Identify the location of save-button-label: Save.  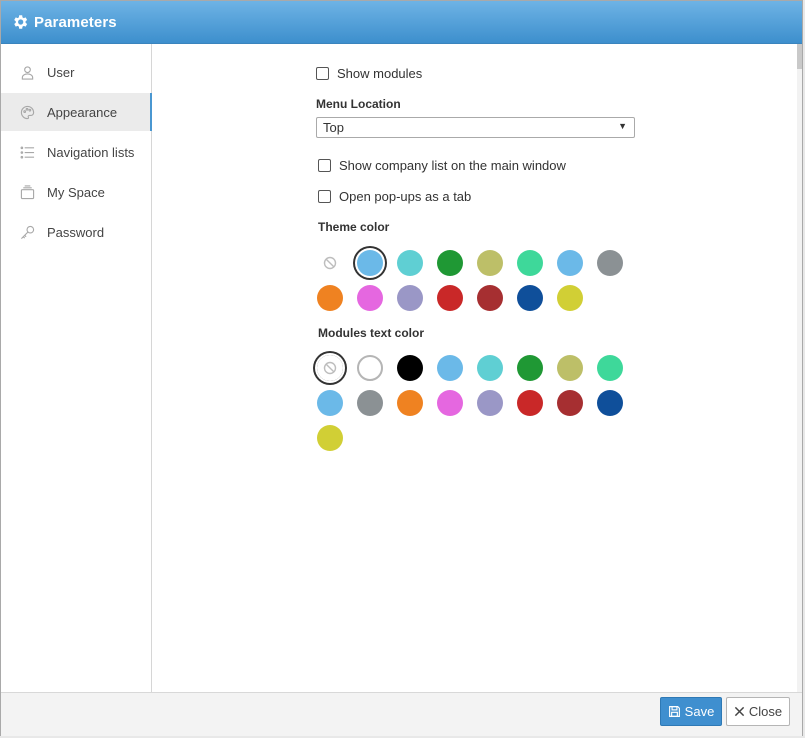
(699, 711).